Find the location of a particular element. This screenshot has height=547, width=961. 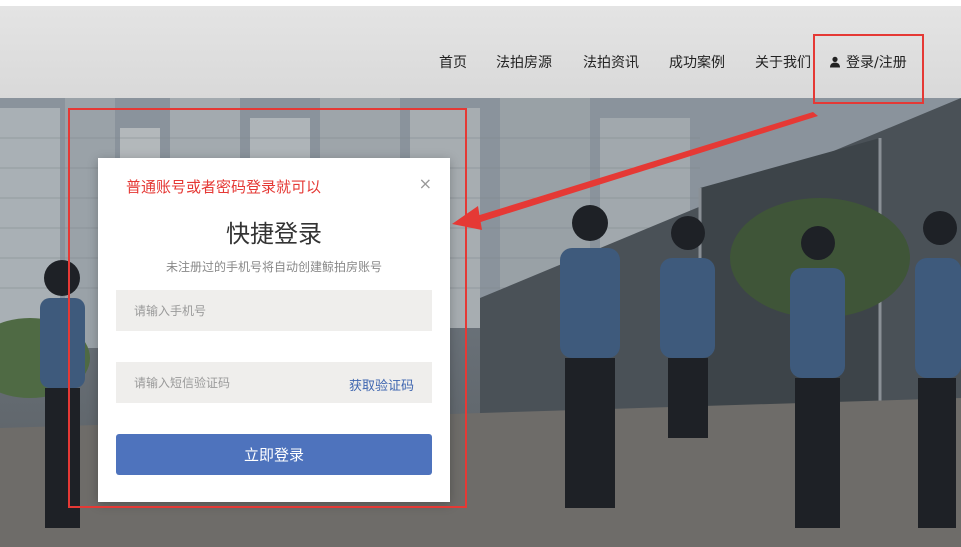

login-register-label: 登录/注册 is located at coordinates (876, 63).